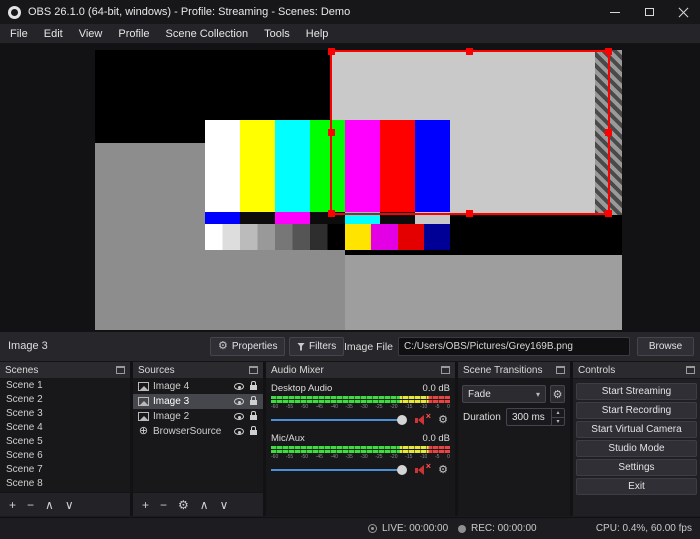  I want to click on remove-scene-icon: −, so click(30, 505).